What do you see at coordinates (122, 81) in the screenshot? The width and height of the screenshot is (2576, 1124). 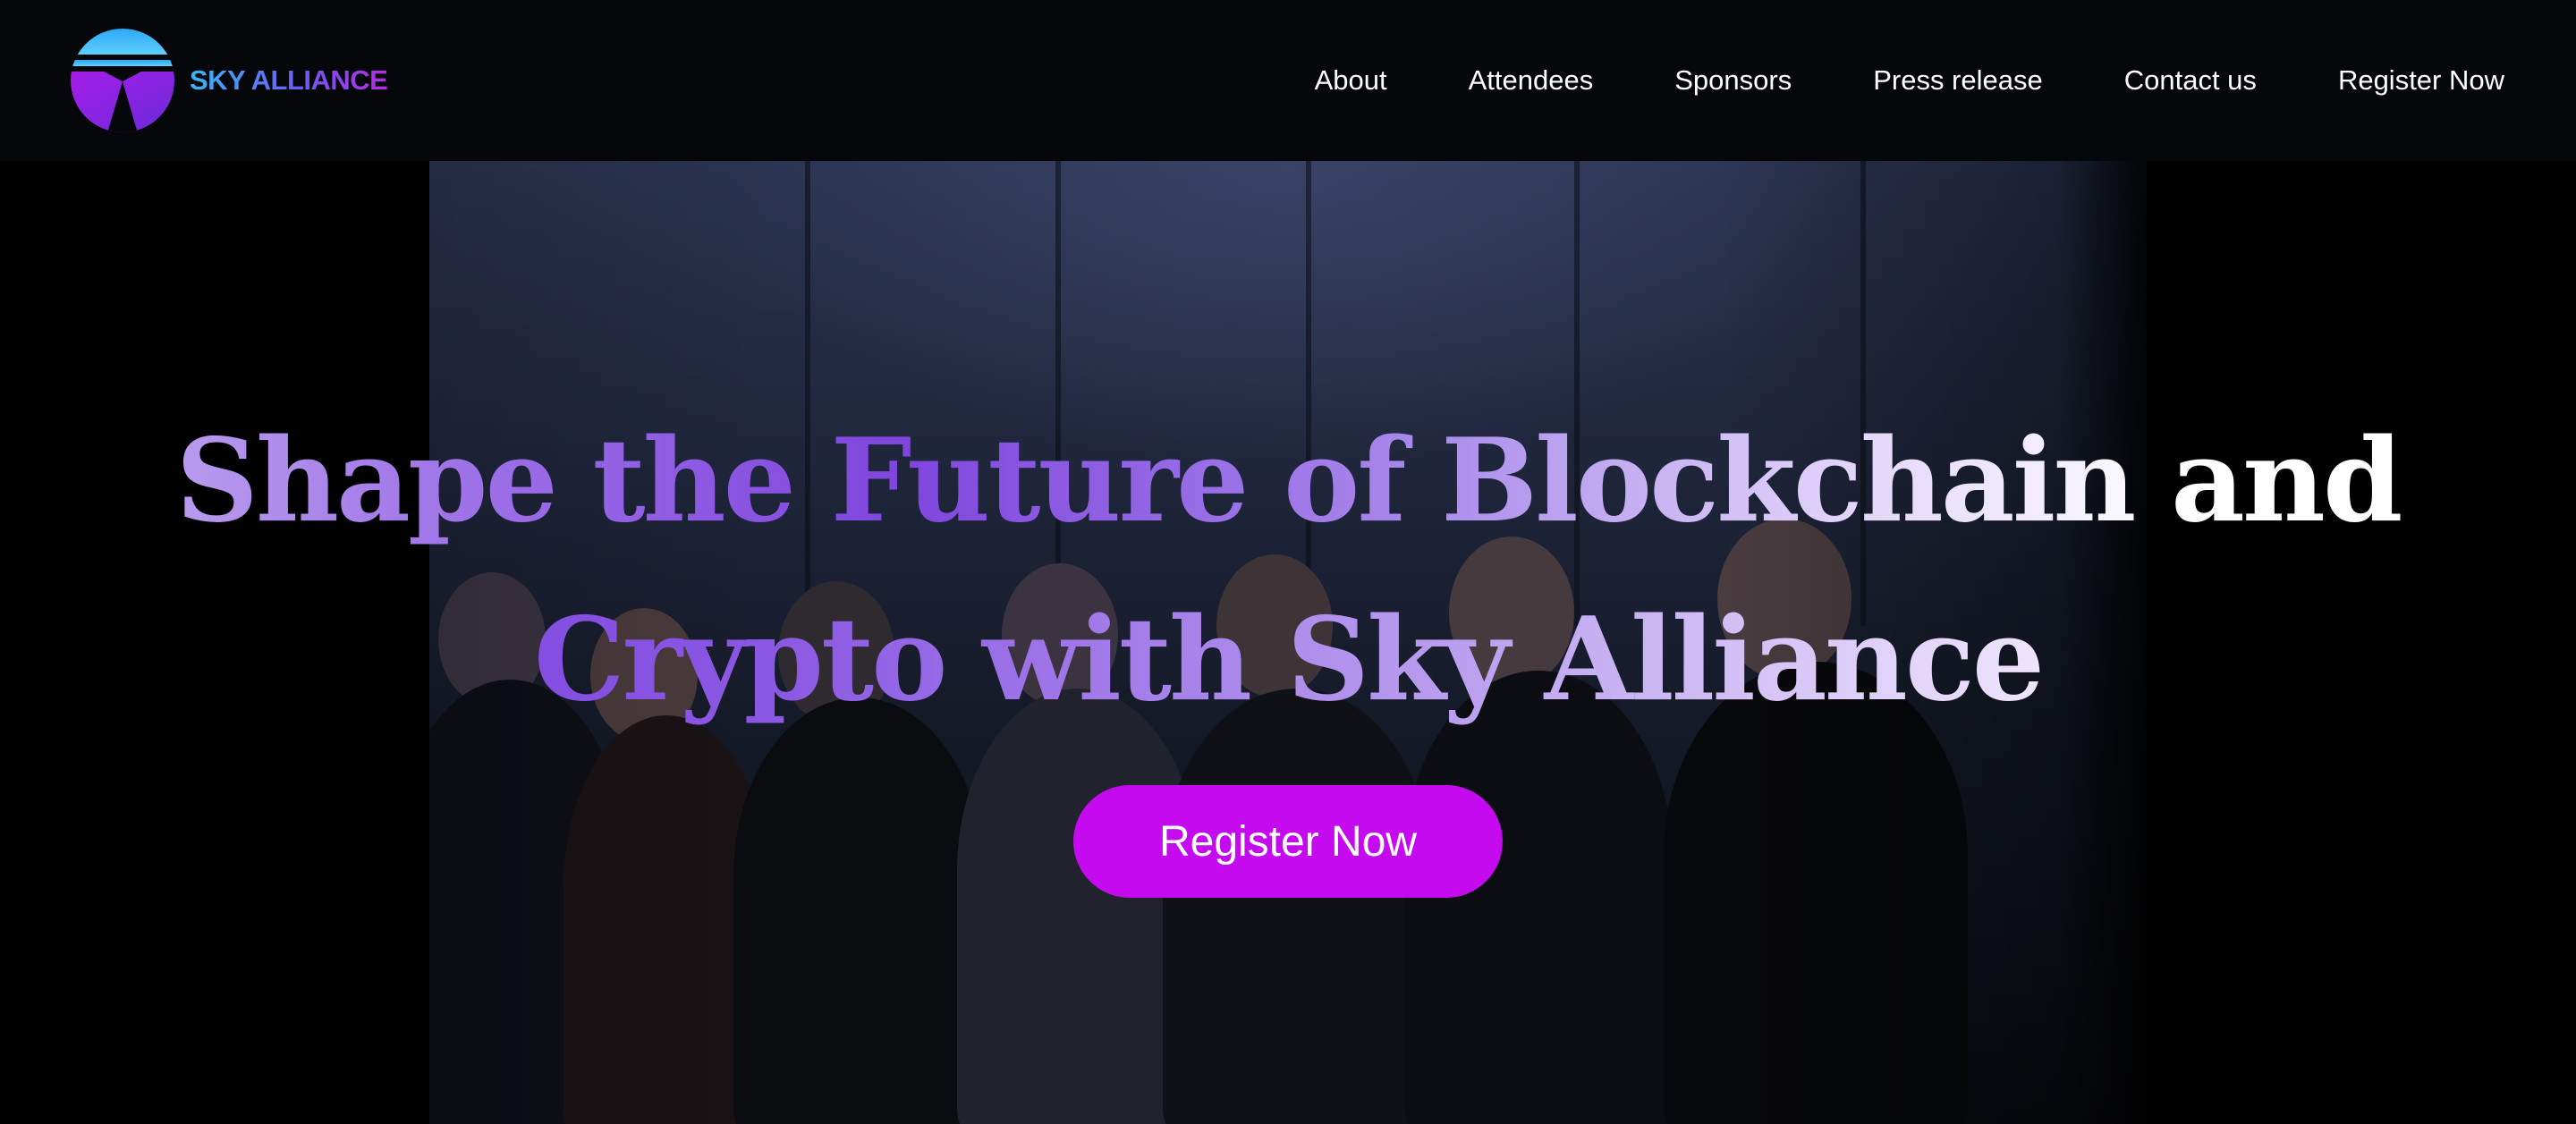 I see `sky-alliance-logo-icon` at bounding box center [122, 81].